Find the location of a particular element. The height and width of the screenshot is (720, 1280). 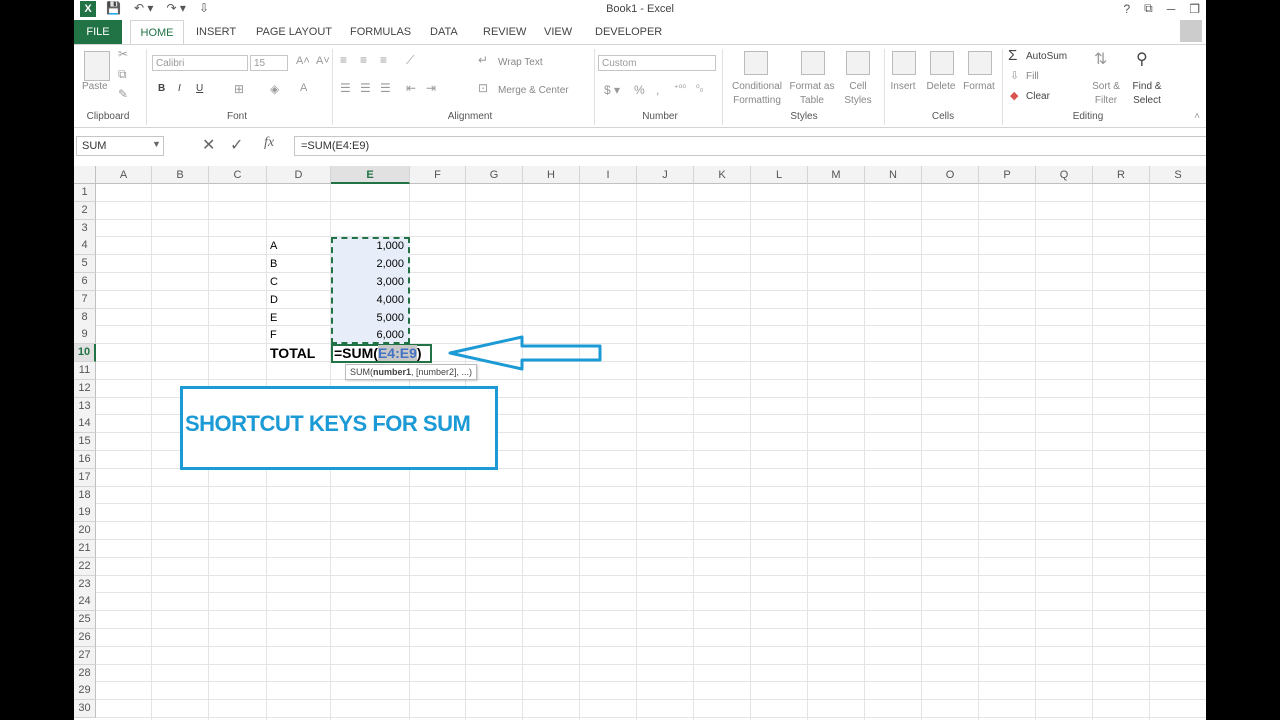

row-header-4: 4 is located at coordinates (85, 246).